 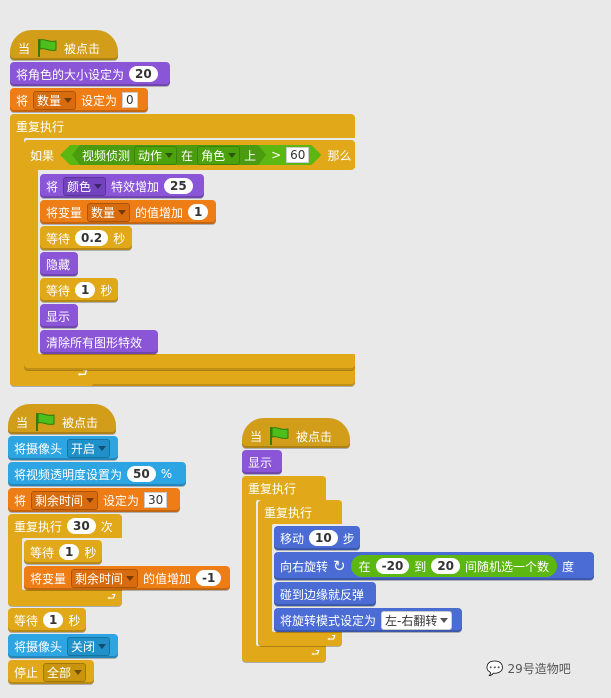 I want to click on turn-label: 向右旋转, so click(x=304, y=566).